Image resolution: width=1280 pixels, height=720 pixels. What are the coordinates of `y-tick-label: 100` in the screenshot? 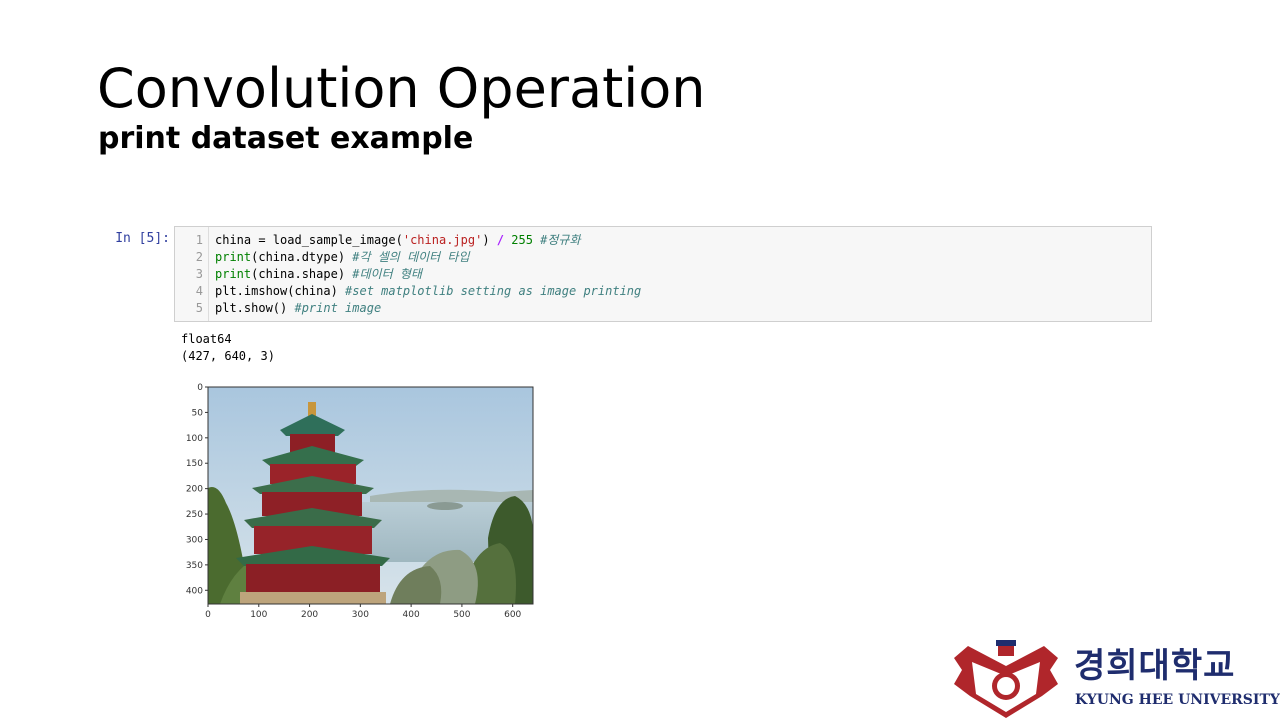 It's located at (194, 439).